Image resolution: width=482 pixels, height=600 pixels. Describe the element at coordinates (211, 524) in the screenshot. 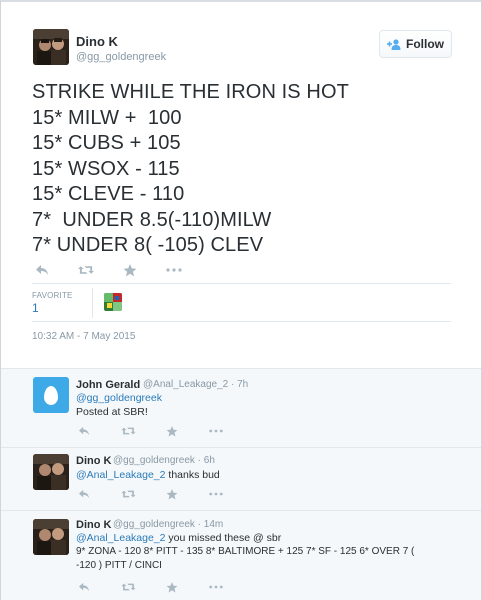

I see `reply-age: · 14m` at that location.